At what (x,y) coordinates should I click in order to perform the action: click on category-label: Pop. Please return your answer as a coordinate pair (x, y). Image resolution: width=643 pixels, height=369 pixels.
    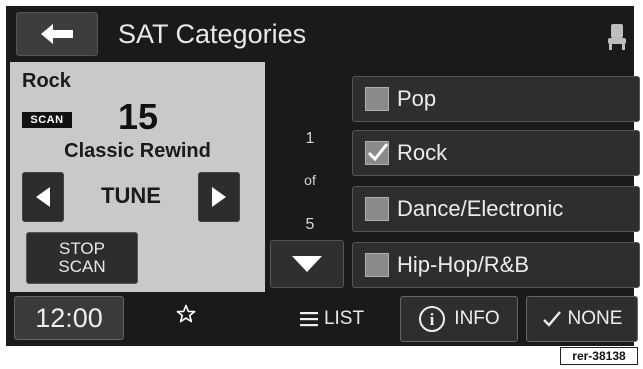
    Looking at the image, I should click on (417, 98).